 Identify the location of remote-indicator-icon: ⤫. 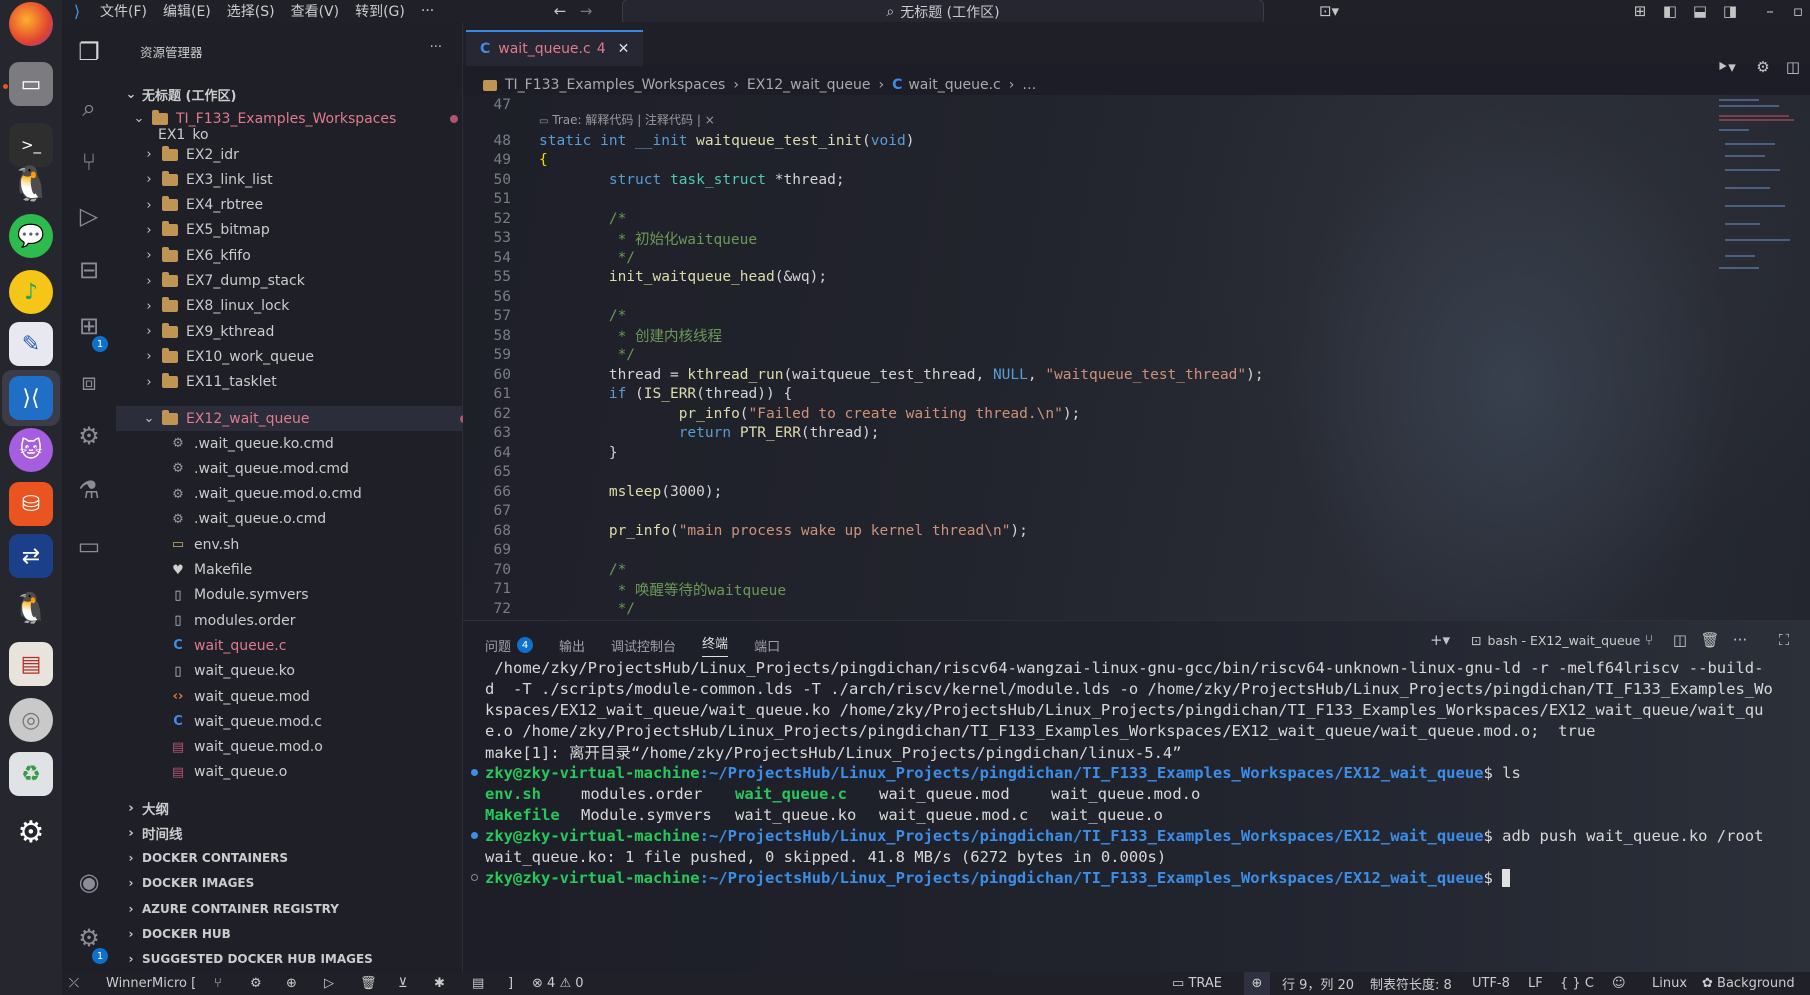
(74, 983).